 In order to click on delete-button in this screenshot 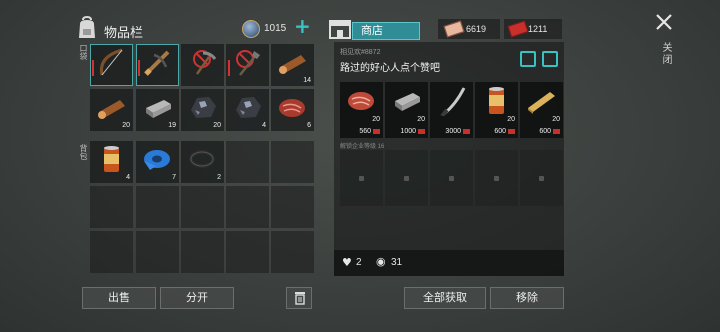, I will do `click(299, 298)`.